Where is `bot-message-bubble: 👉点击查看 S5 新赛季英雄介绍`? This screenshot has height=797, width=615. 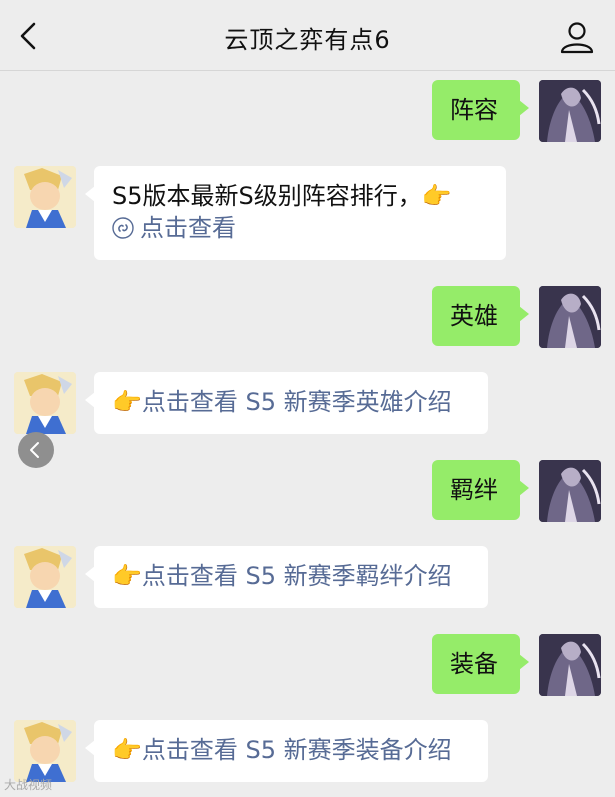
bot-message-bubble: 👉点击查看 S5 新赛季英雄介绍 is located at coordinates (286, 403).